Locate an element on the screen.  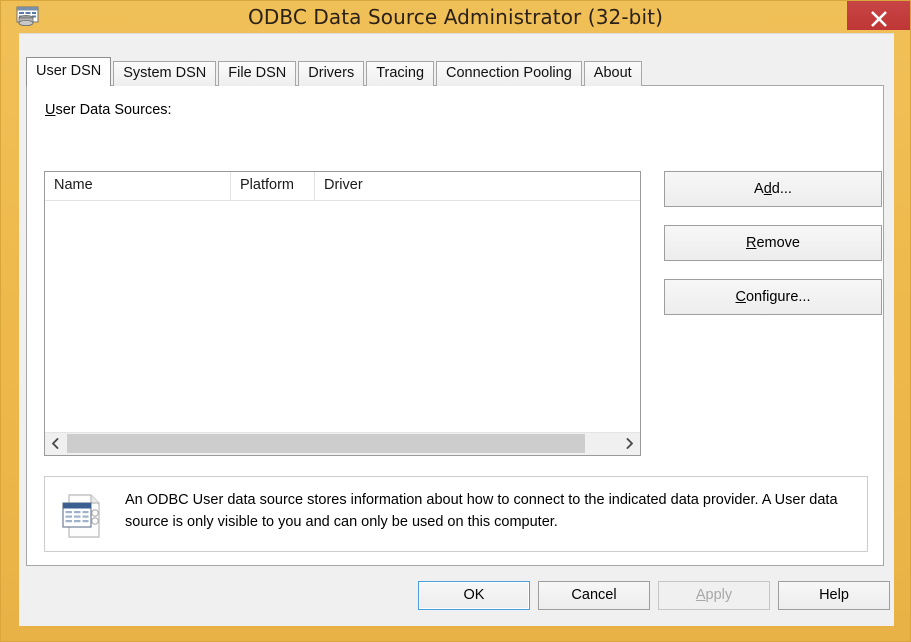
column-header-name: Name is located at coordinates (138, 186).